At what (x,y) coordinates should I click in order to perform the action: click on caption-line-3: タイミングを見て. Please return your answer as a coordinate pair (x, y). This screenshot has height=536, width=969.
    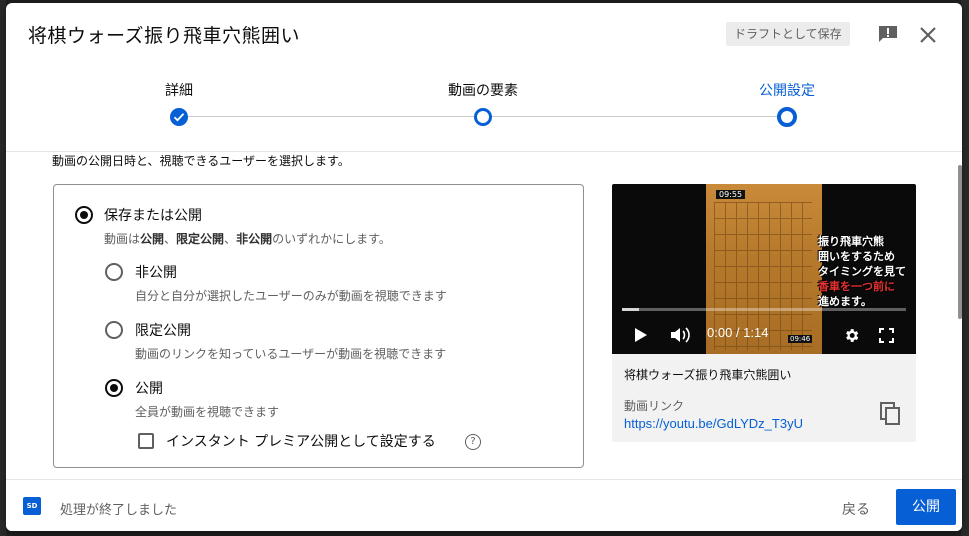
    Looking at the image, I should click on (862, 271).